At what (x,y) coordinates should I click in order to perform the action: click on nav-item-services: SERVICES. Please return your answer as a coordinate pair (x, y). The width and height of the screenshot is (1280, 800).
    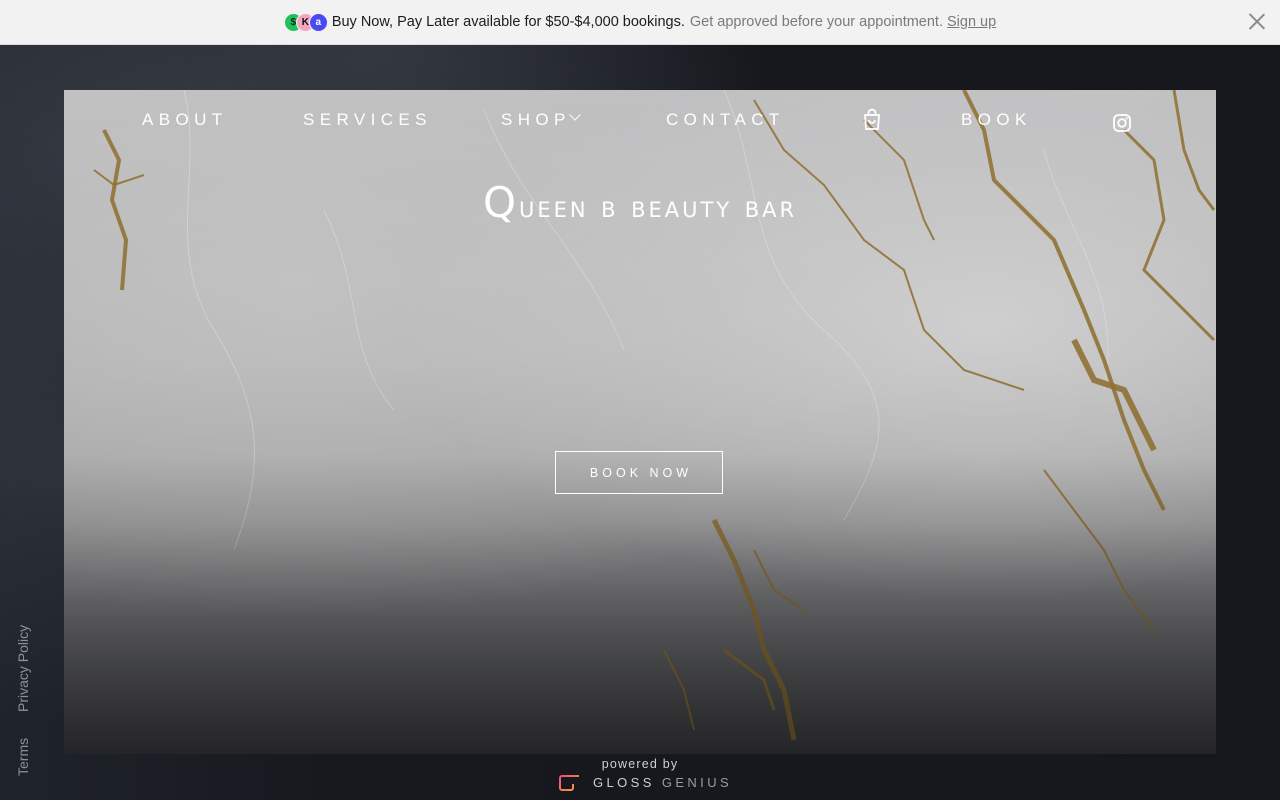
    Looking at the image, I should click on (367, 120).